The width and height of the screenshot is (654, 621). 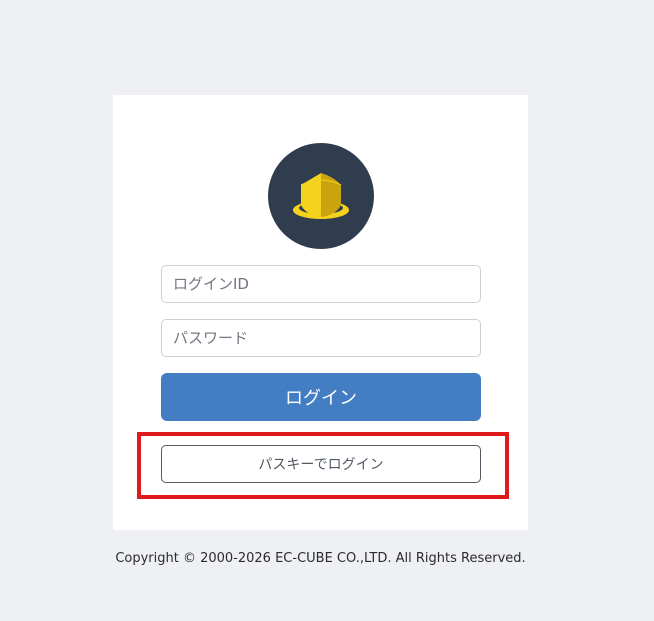 What do you see at coordinates (321, 284) in the screenshot?
I see `login-id-input` at bounding box center [321, 284].